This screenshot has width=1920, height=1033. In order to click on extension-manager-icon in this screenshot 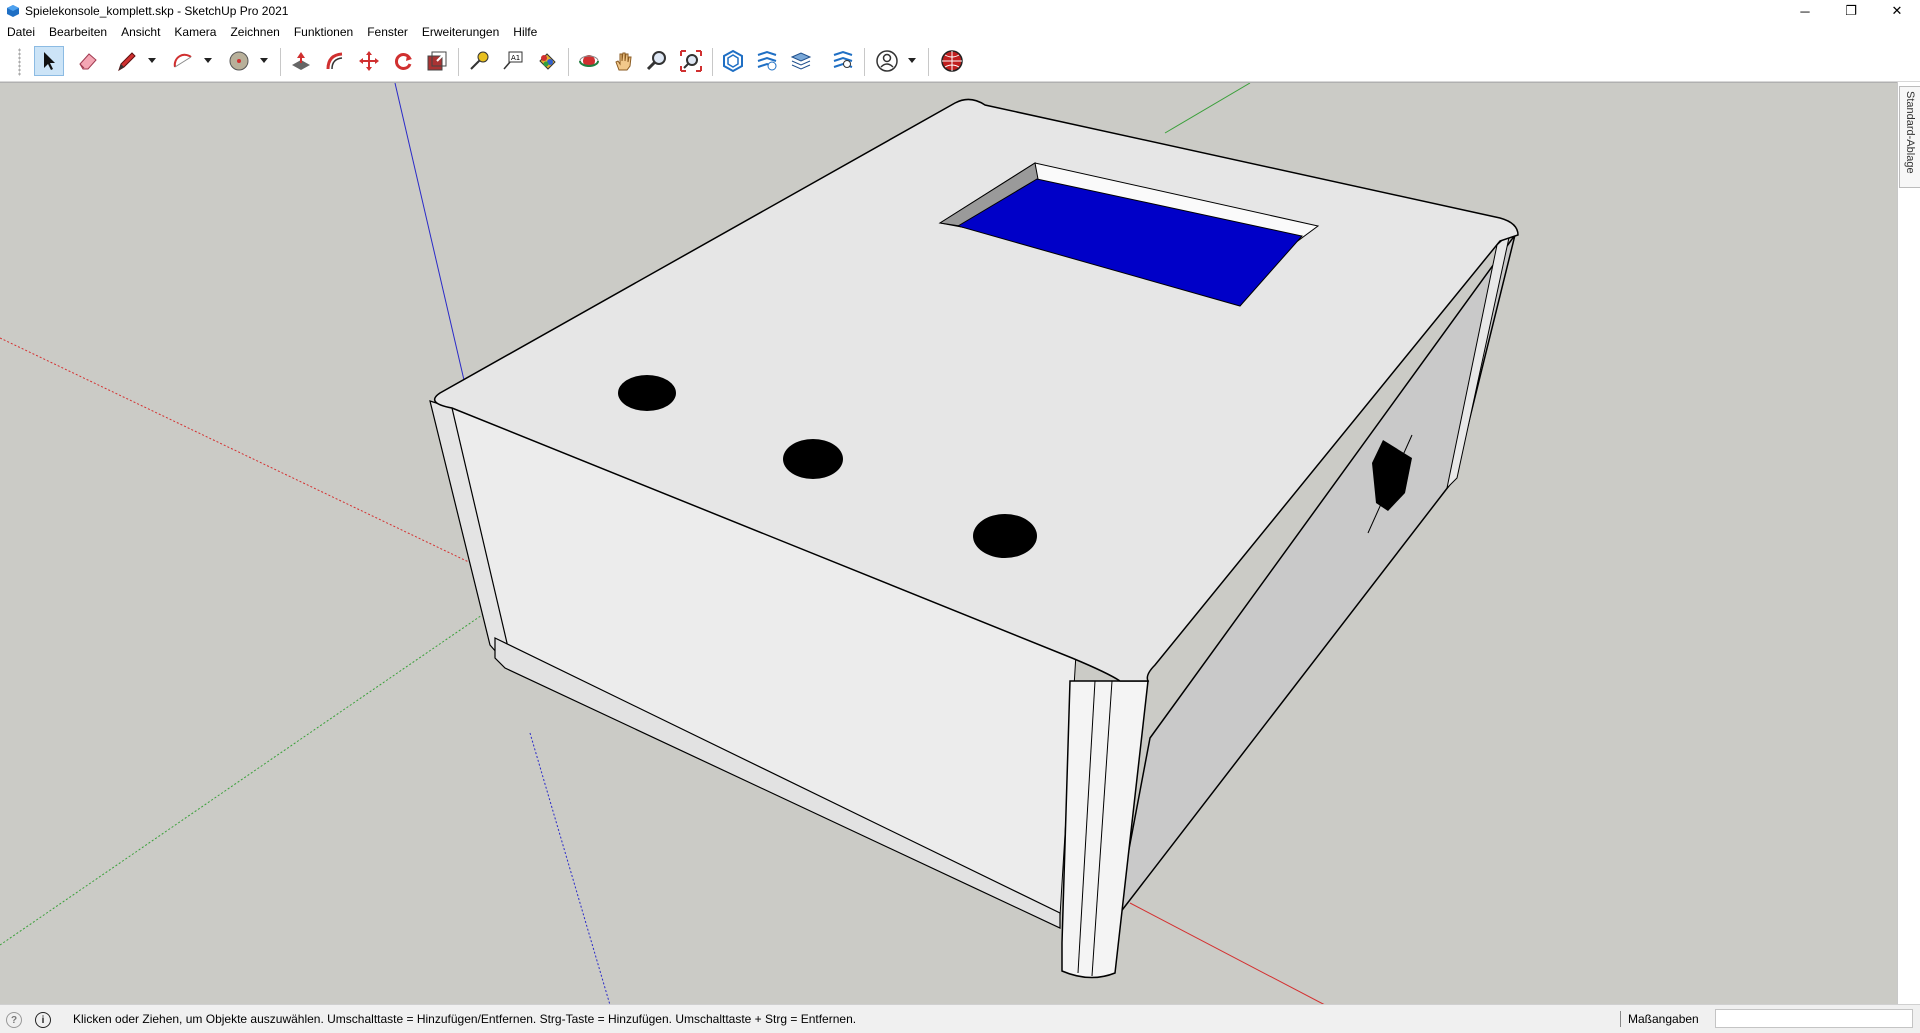, I will do `click(843, 59)`.